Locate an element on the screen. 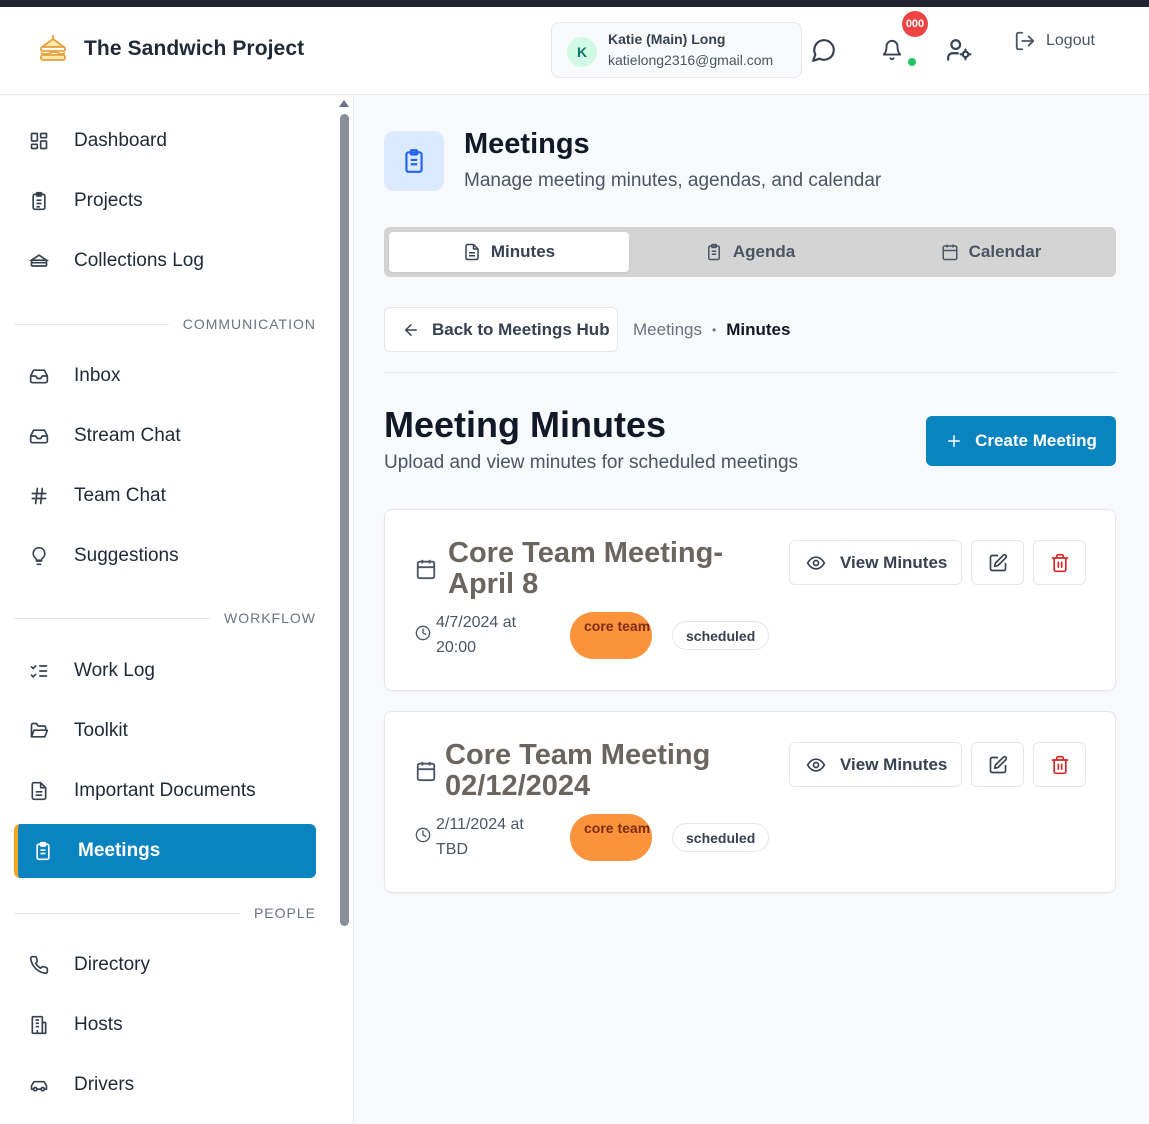 This screenshot has height=1124, width=1149. notification-count-badge: 000 is located at coordinates (915, 24).